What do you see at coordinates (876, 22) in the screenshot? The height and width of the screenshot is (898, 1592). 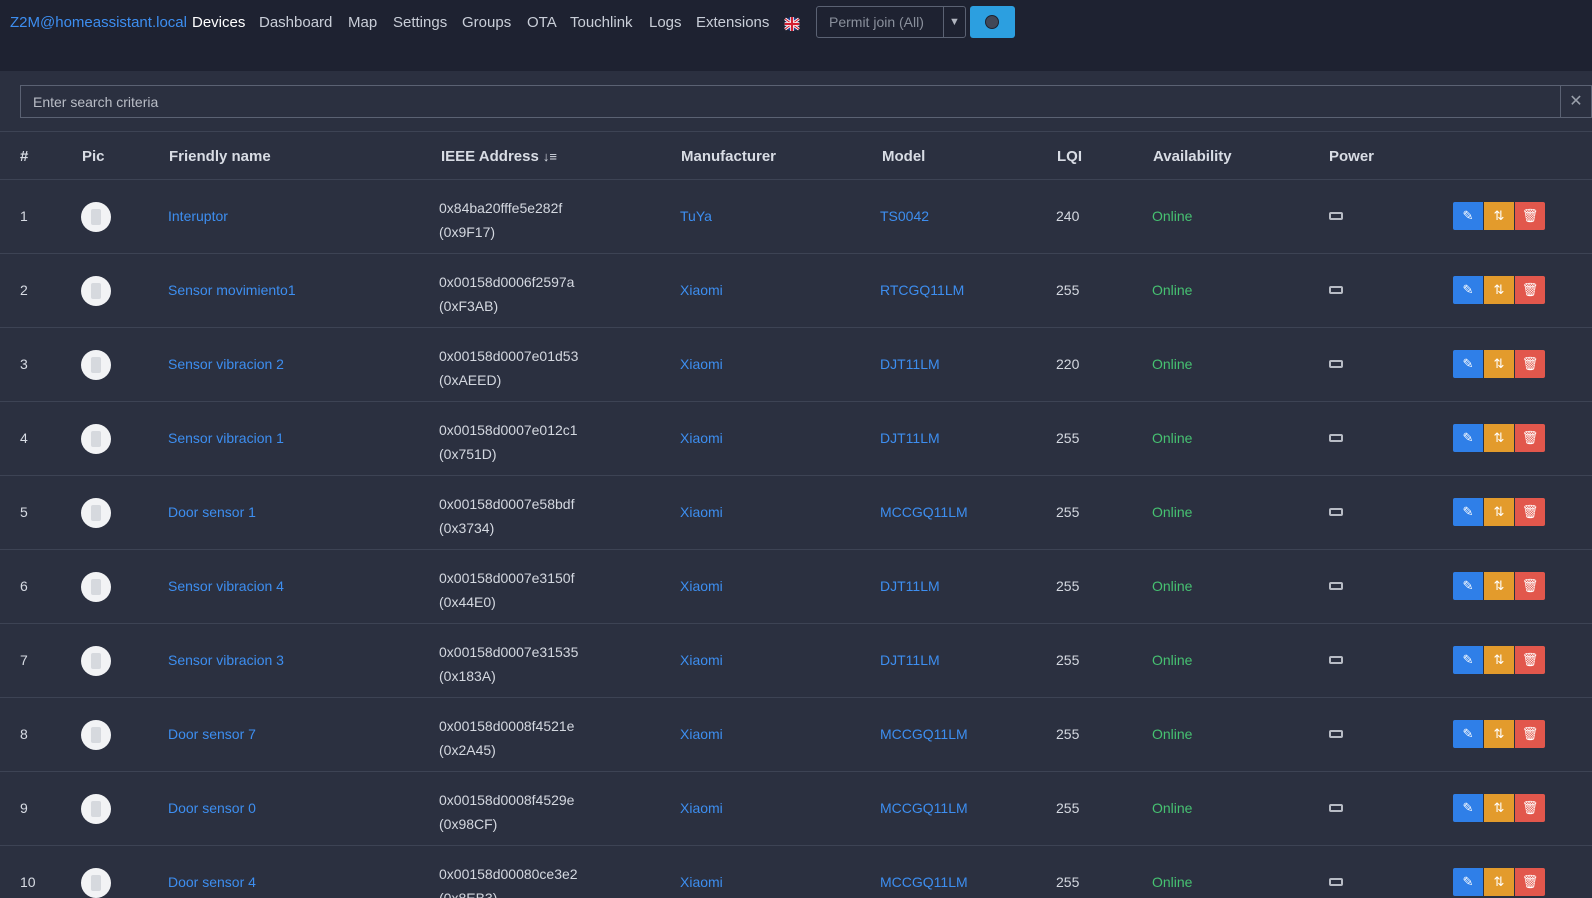 I see `permit-join-label: Permit join (All)` at bounding box center [876, 22].